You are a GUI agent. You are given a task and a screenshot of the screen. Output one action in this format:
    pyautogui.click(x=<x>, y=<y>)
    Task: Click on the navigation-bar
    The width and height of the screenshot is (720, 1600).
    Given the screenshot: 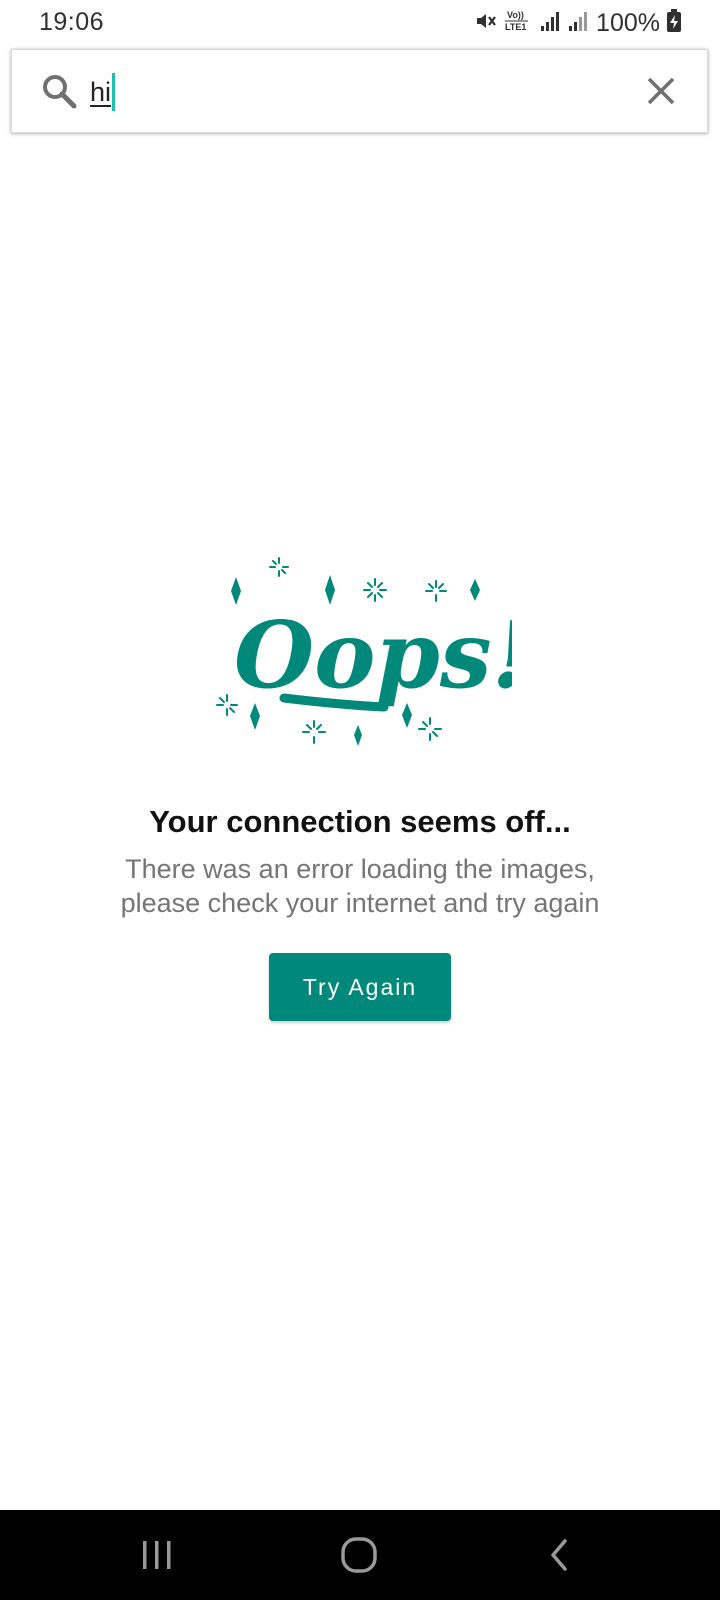 What is the action you would take?
    pyautogui.click(x=360, y=1555)
    